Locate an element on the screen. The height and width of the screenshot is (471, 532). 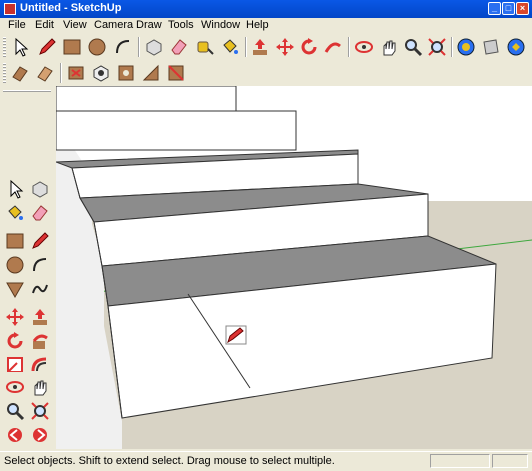
zoom-extents-icon is located at coordinates (437, 47).